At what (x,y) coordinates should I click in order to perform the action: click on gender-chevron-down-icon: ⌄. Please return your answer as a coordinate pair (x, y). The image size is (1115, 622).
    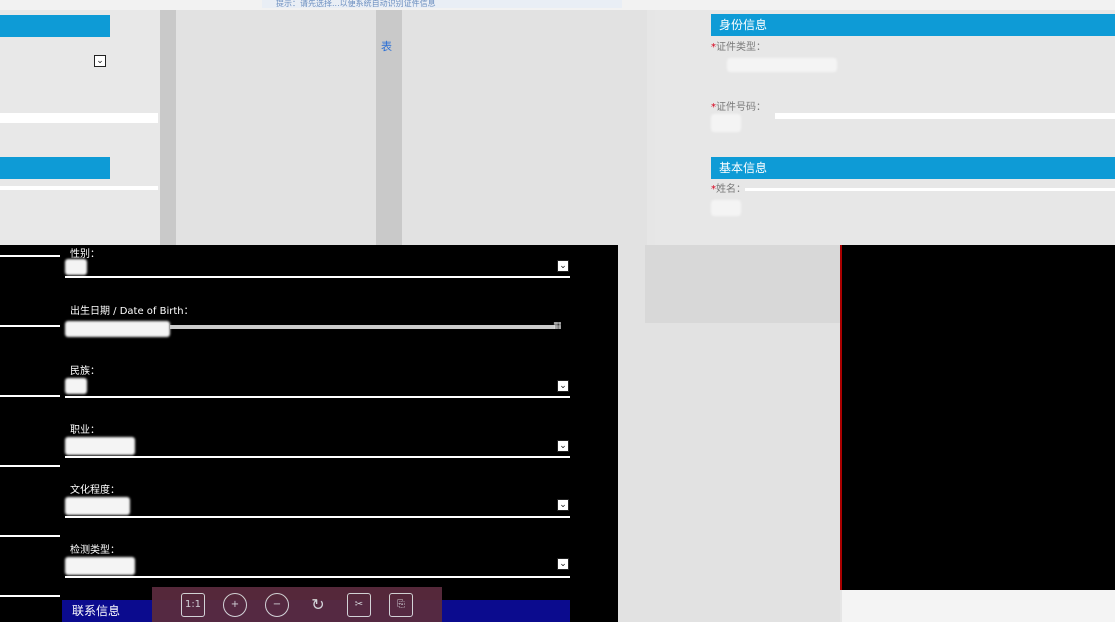
    Looking at the image, I should click on (563, 266).